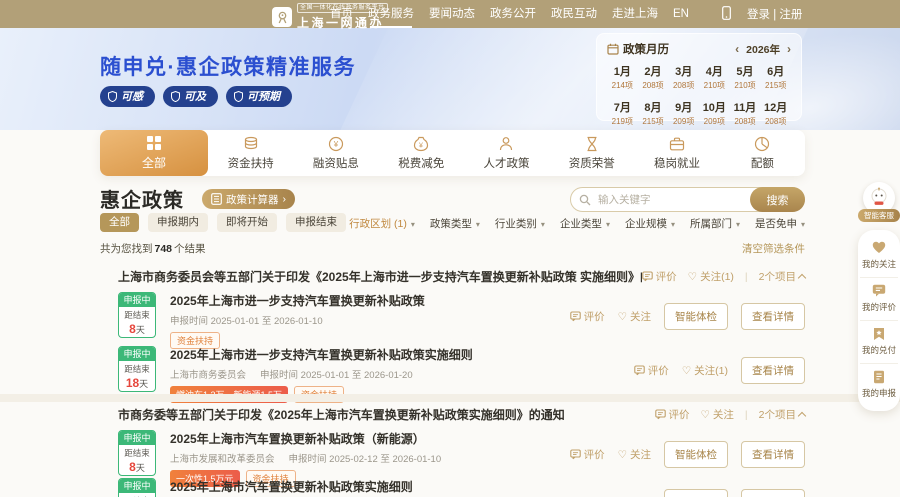 The width and height of the screenshot is (900, 497). I want to click on calendar-month: 8月 215项, so click(653, 113).